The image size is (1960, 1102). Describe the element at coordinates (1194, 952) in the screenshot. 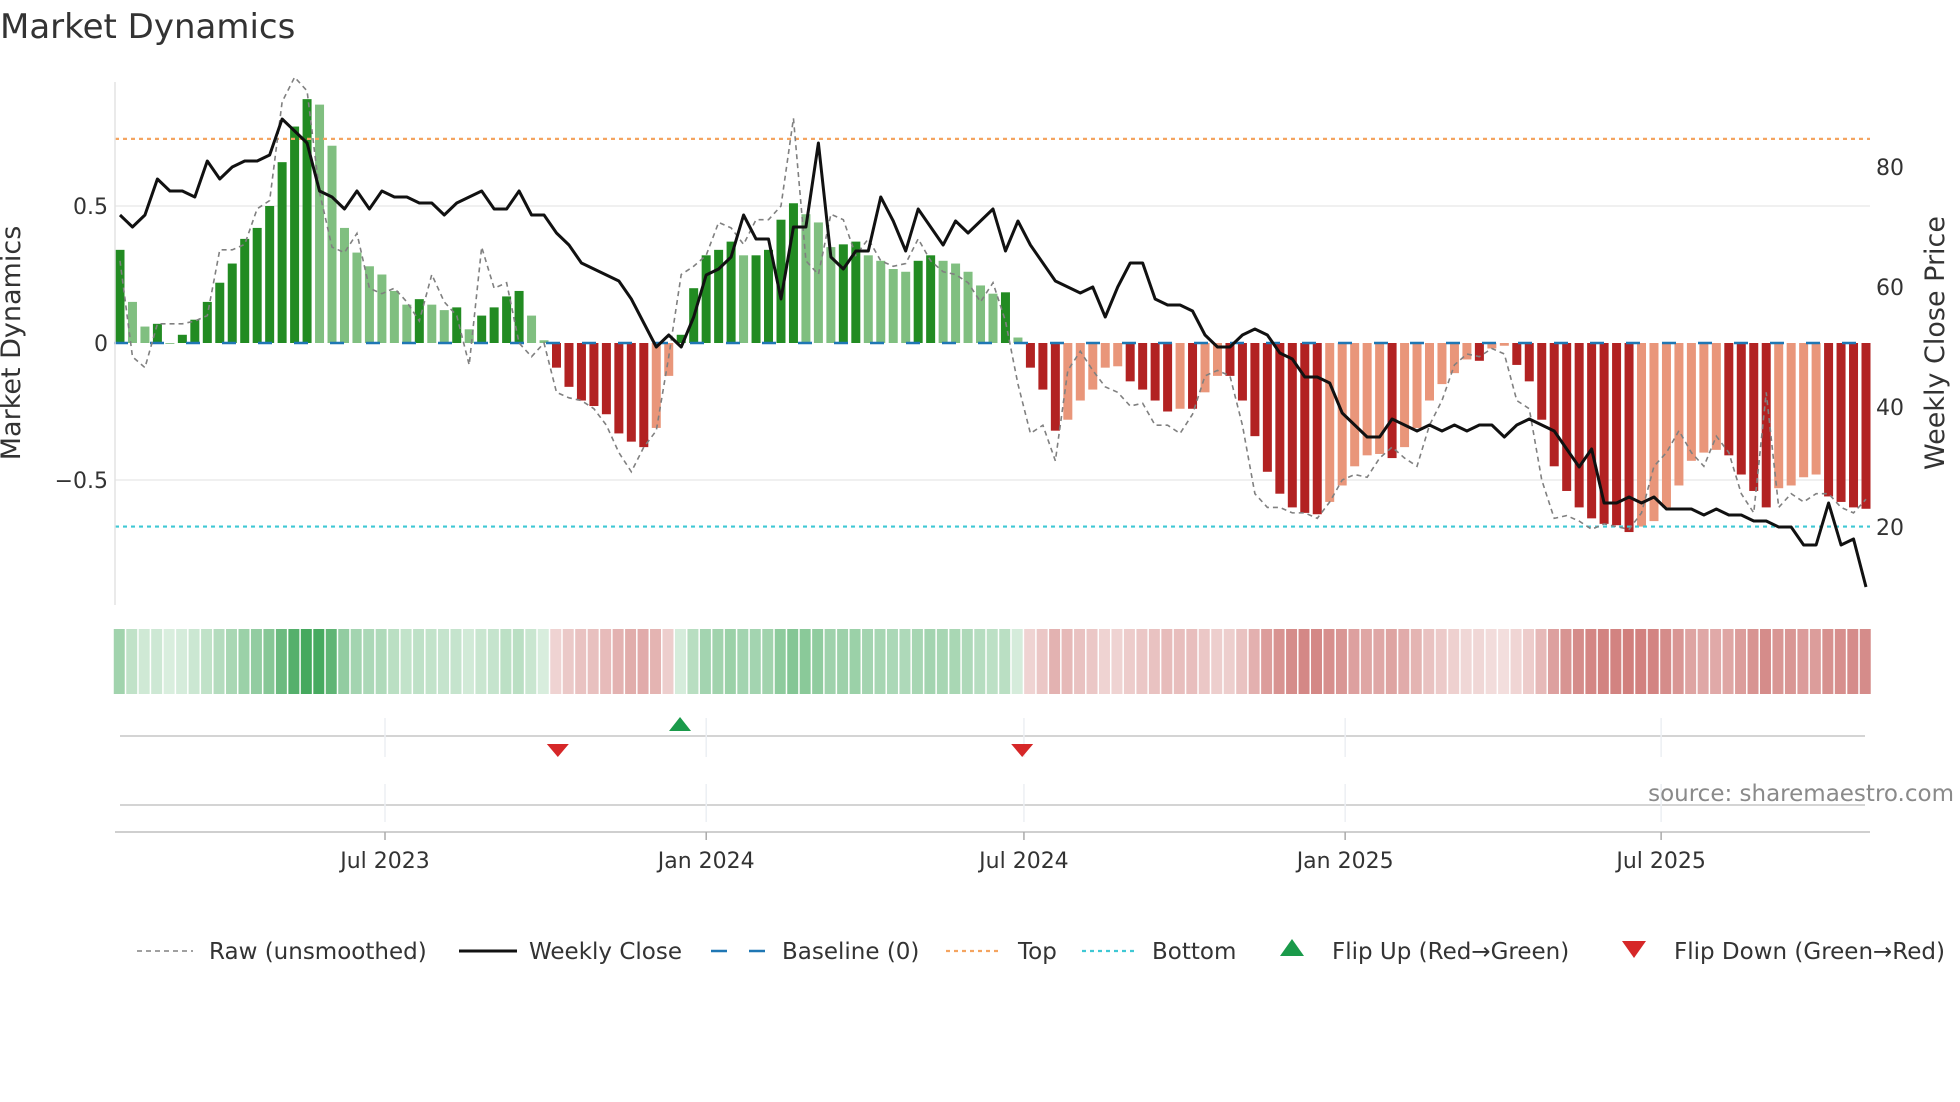

I see `legend-label: Bottom` at that location.